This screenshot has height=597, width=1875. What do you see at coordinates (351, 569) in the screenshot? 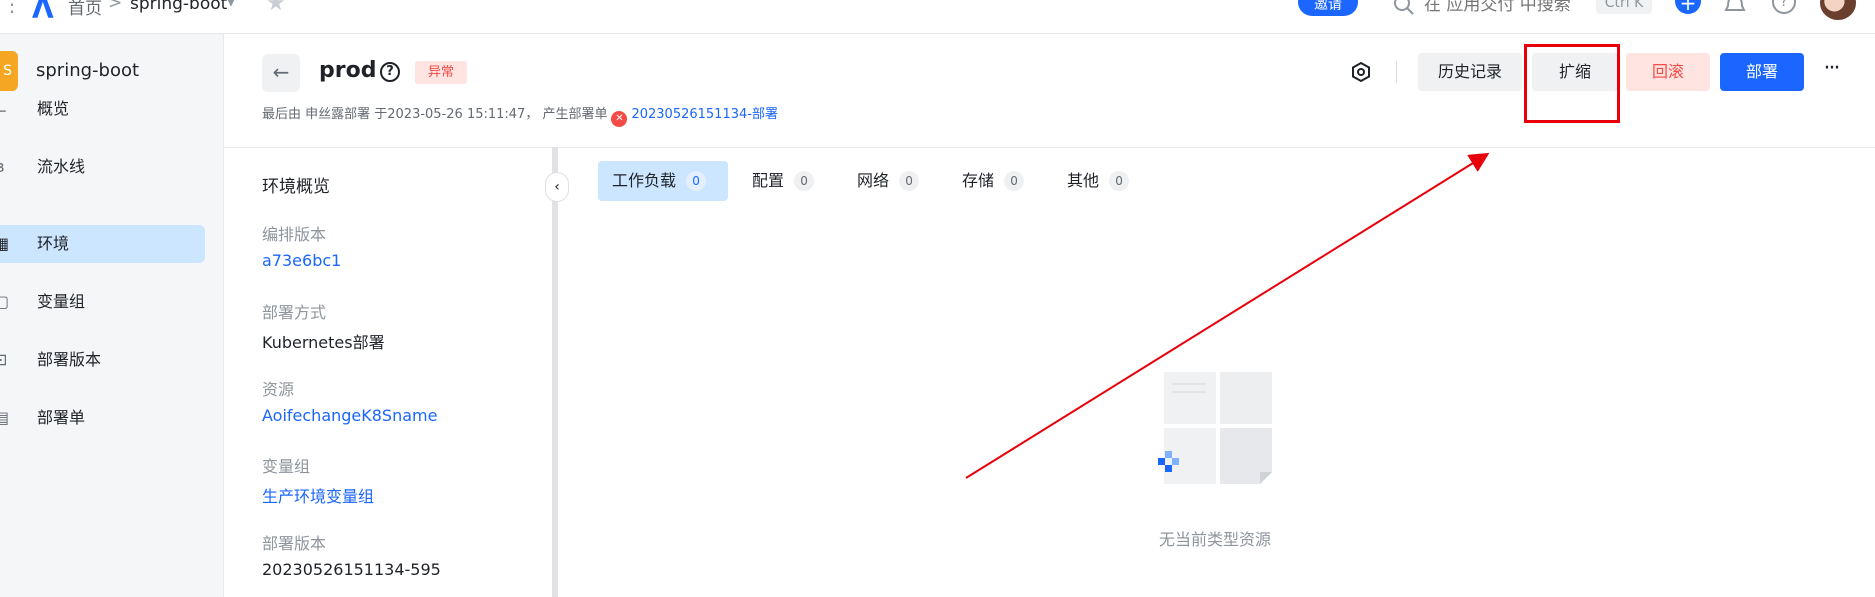
I see `field-value: 20230526151134-595` at bounding box center [351, 569].